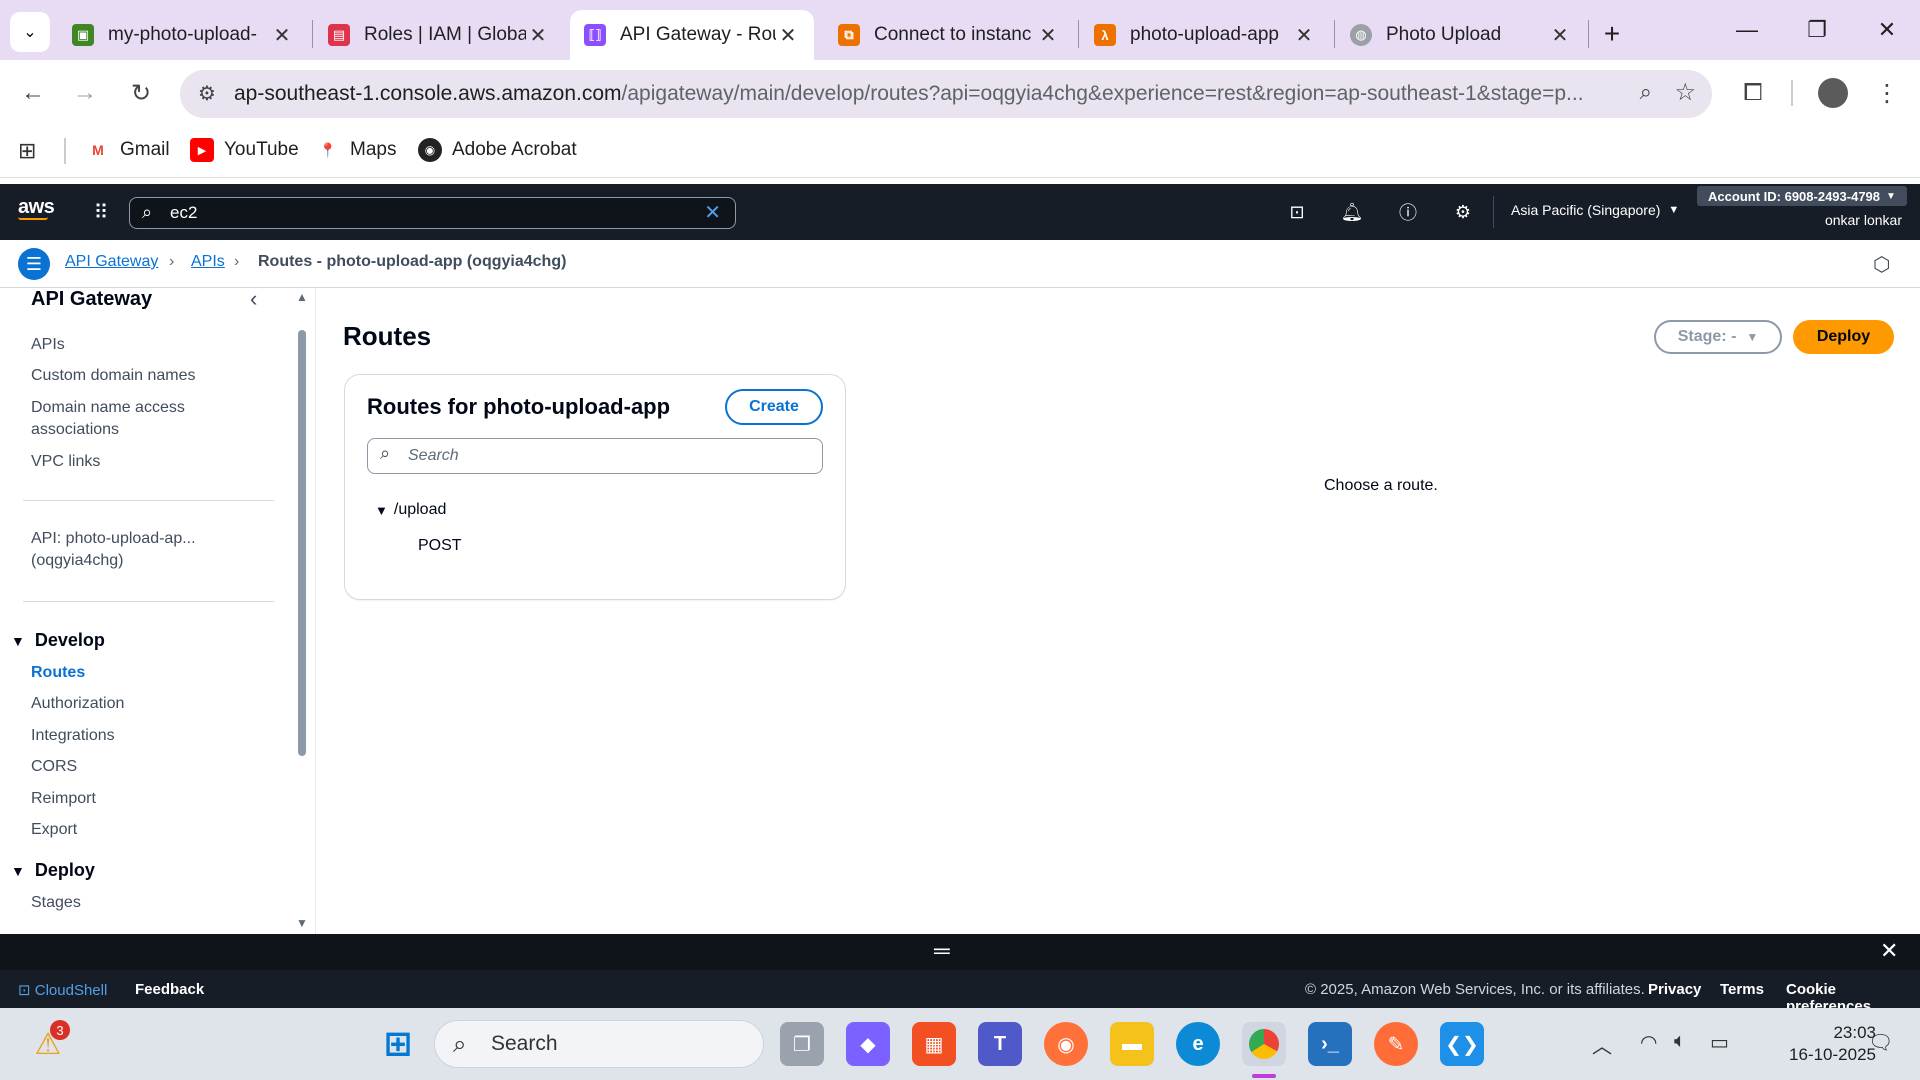 This screenshot has height=1080, width=1920. What do you see at coordinates (111, 262) in the screenshot?
I see `breadcrumb-api-gateway: API Gateway` at bounding box center [111, 262].